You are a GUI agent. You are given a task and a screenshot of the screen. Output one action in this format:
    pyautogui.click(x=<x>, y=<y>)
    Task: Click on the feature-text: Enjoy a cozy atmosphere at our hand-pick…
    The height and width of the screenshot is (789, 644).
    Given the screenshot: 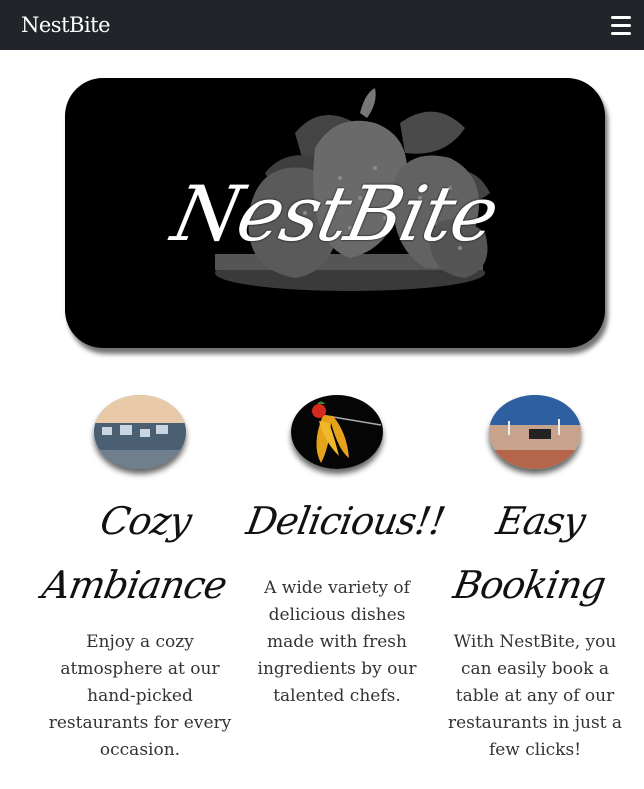 What is the action you would take?
    pyautogui.click(x=140, y=696)
    